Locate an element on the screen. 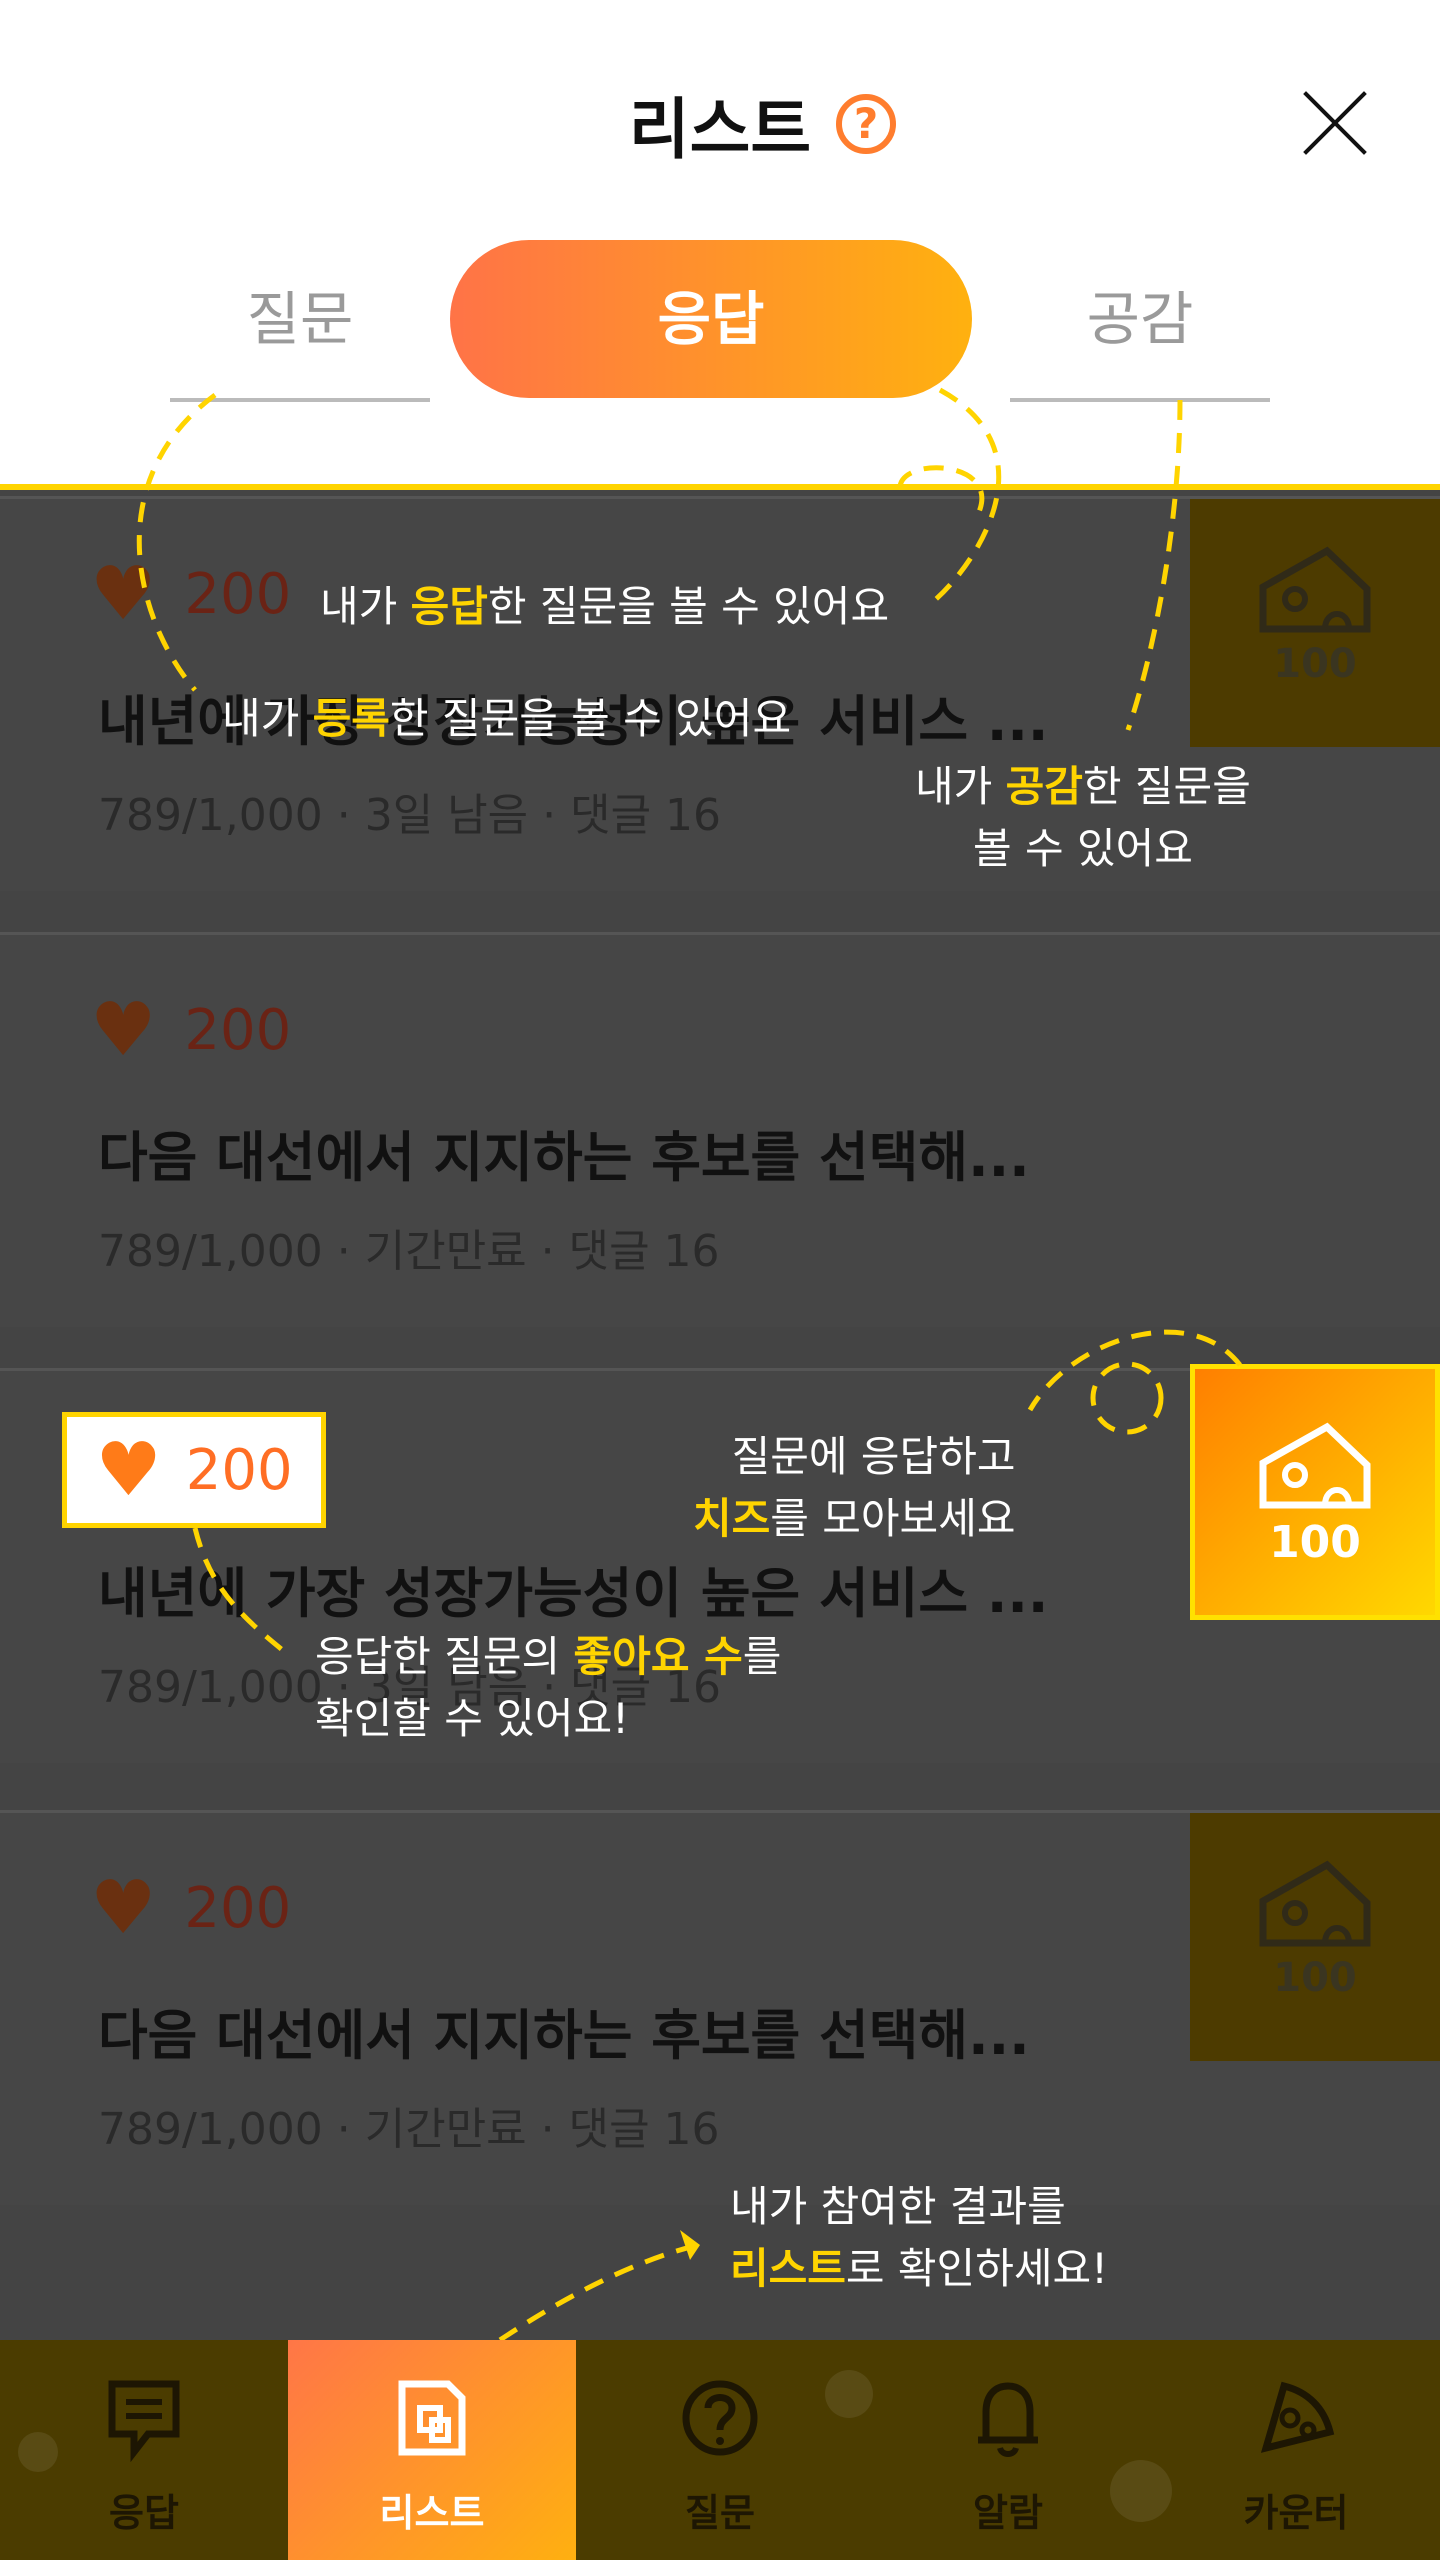 The width and height of the screenshot is (1440, 2560). tab-empathy-label: 공감 is located at coordinates (1140, 319).